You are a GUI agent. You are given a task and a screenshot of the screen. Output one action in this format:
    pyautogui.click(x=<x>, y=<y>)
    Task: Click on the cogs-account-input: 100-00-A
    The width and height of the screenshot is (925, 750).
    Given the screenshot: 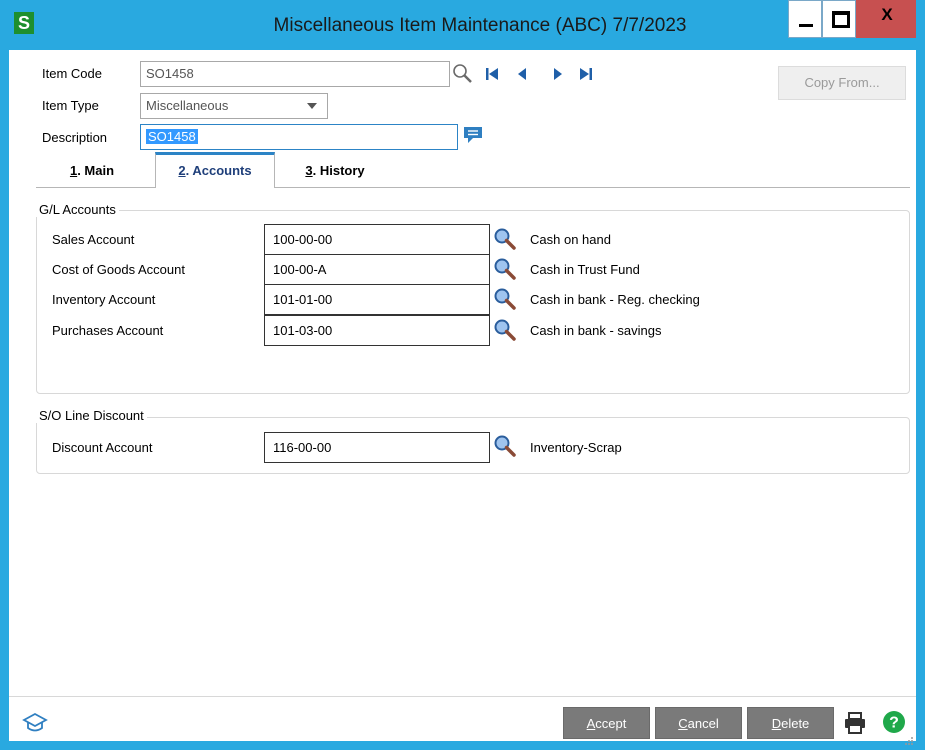 What is the action you would take?
    pyautogui.click(x=377, y=269)
    